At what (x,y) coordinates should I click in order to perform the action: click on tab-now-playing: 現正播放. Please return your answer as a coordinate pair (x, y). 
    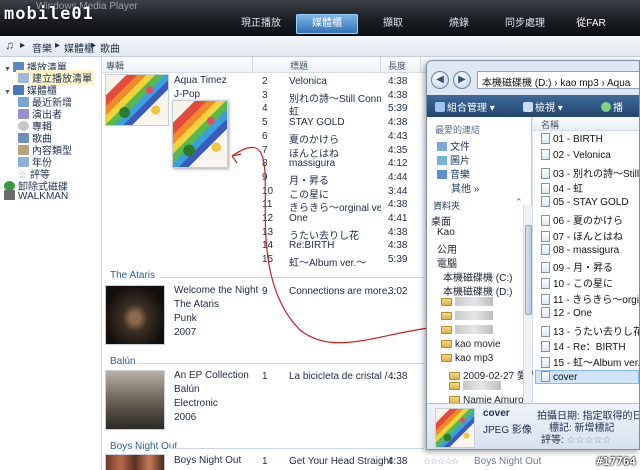
    Looking at the image, I should click on (261, 24).